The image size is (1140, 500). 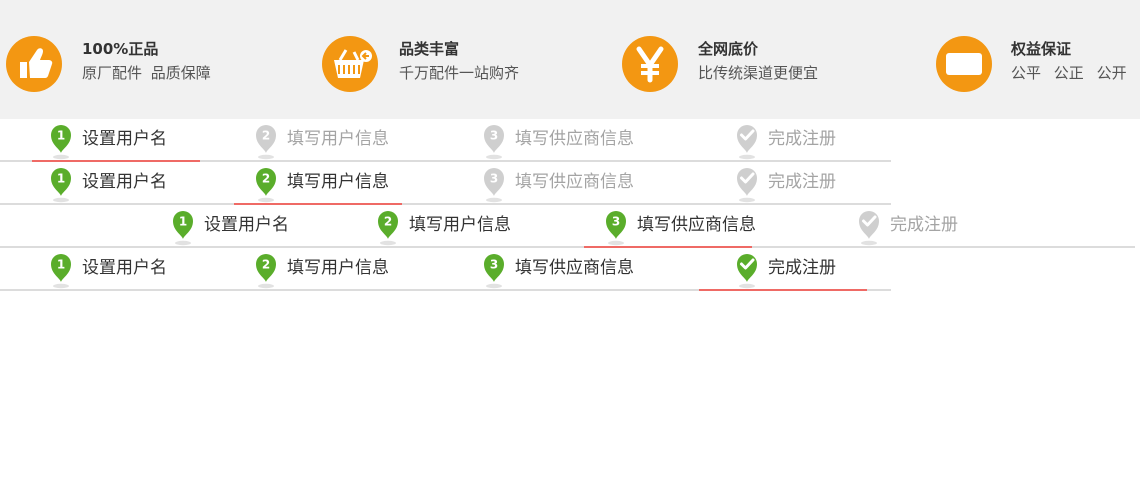 What do you see at coordinates (728, 49) in the screenshot?
I see `feature-title: 全网底价` at bounding box center [728, 49].